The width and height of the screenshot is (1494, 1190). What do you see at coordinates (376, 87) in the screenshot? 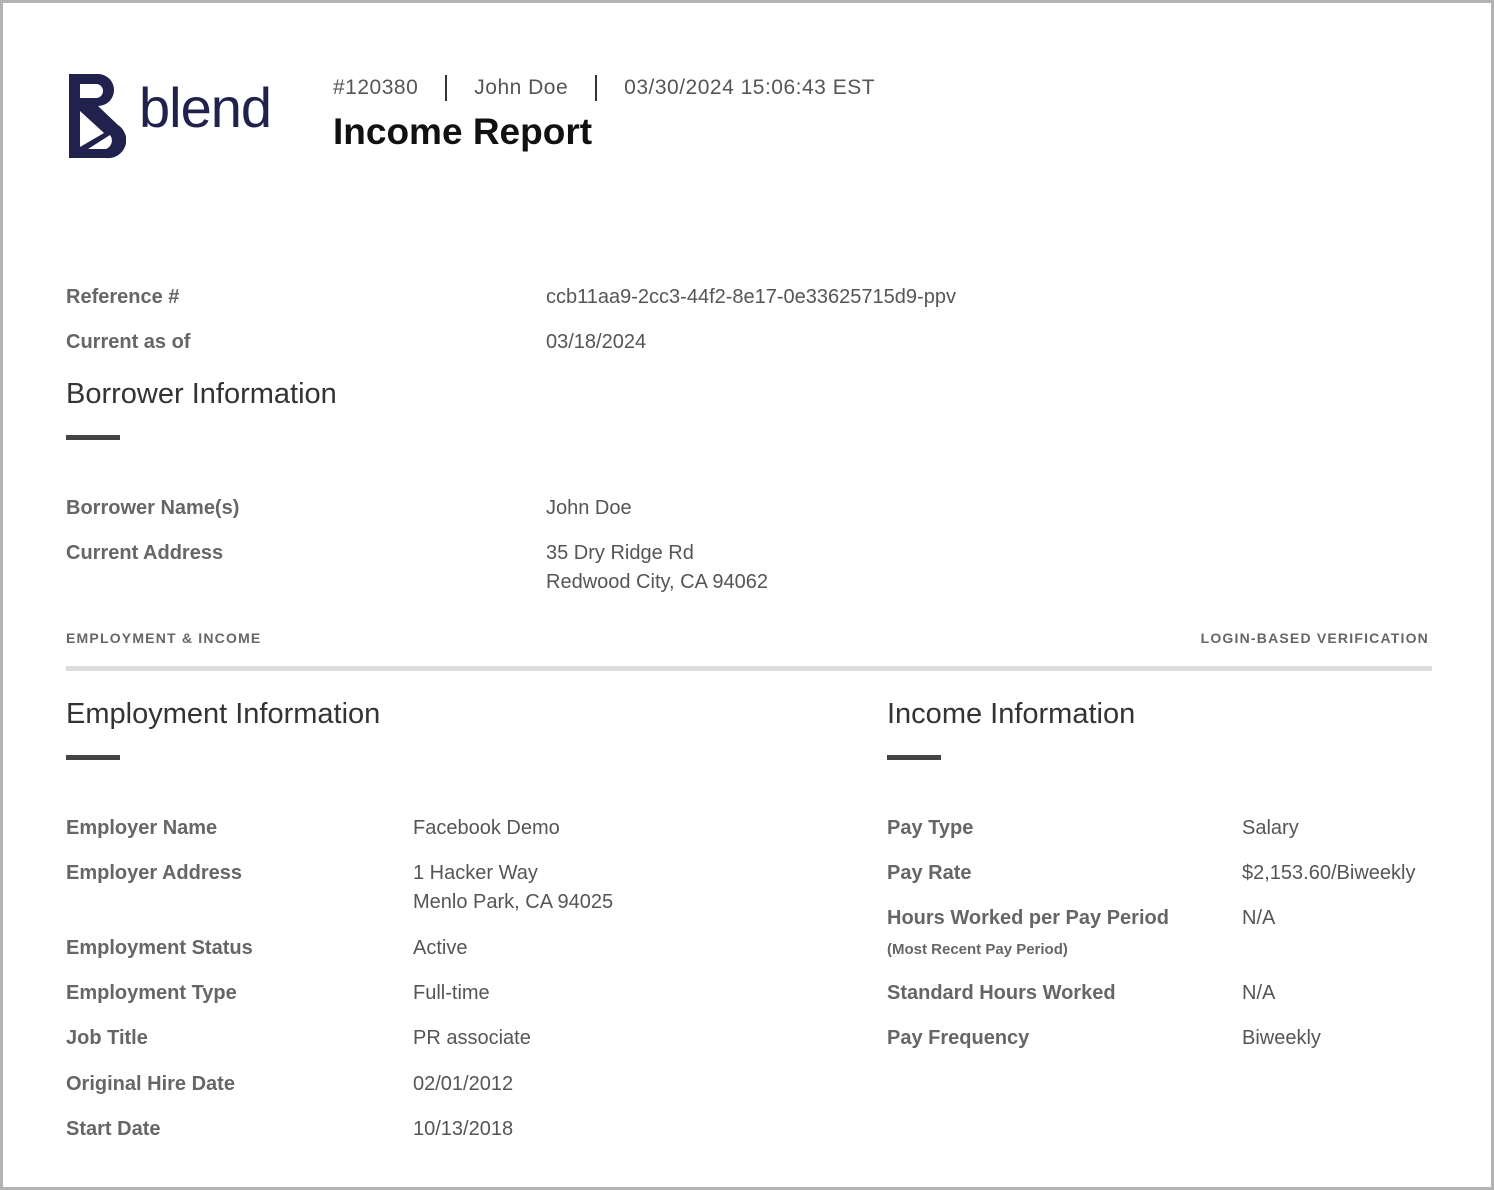
I see `report-number: #120380` at bounding box center [376, 87].